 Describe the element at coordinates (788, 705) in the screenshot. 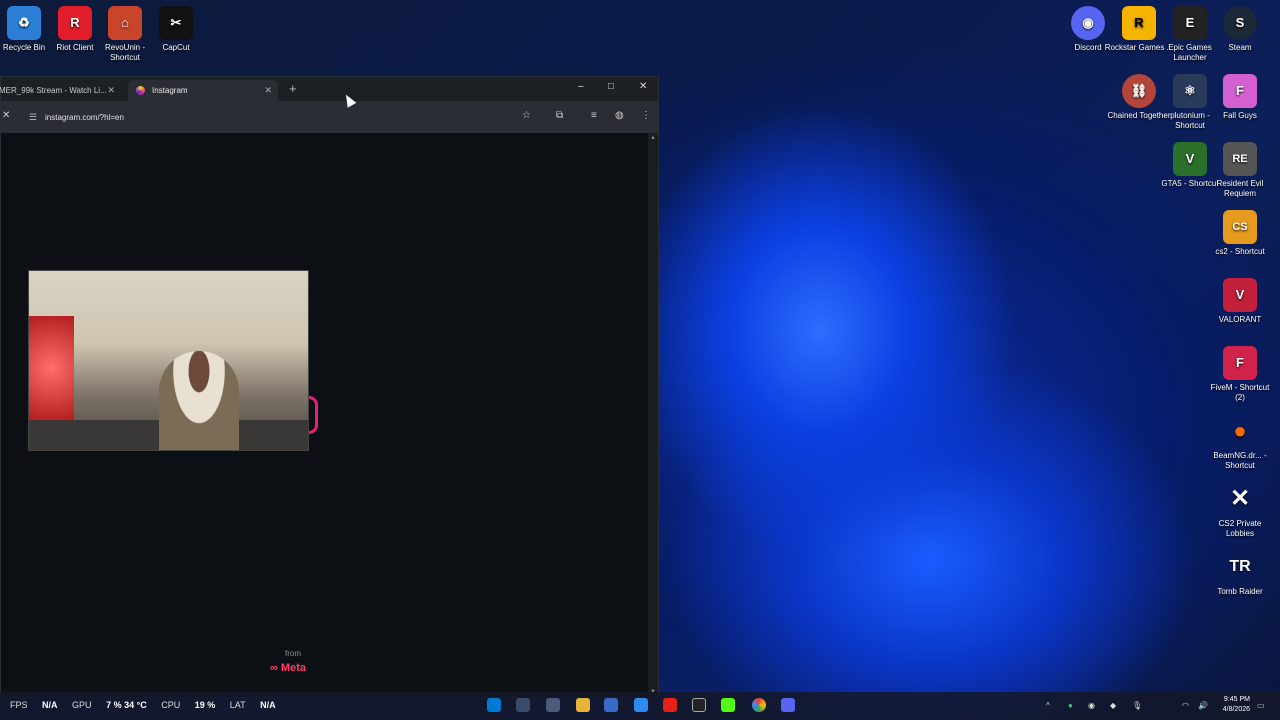

I see `discord-taskbar-icon` at that location.